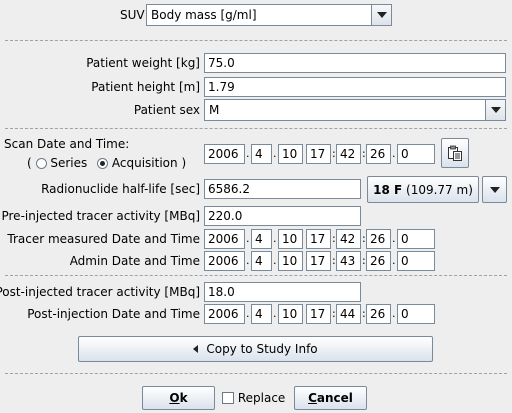  Describe the element at coordinates (348, 261) in the screenshot. I see `admin-minute-field: 43` at that location.